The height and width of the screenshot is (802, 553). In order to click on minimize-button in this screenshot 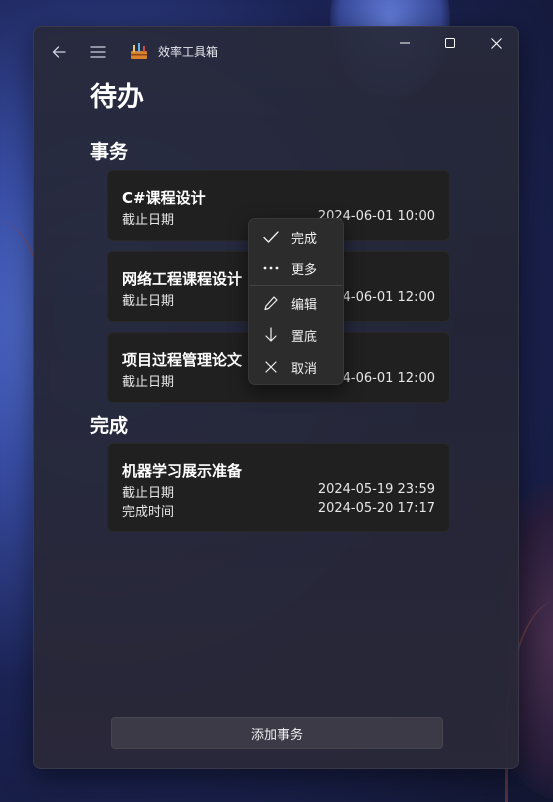, I will do `click(405, 43)`.